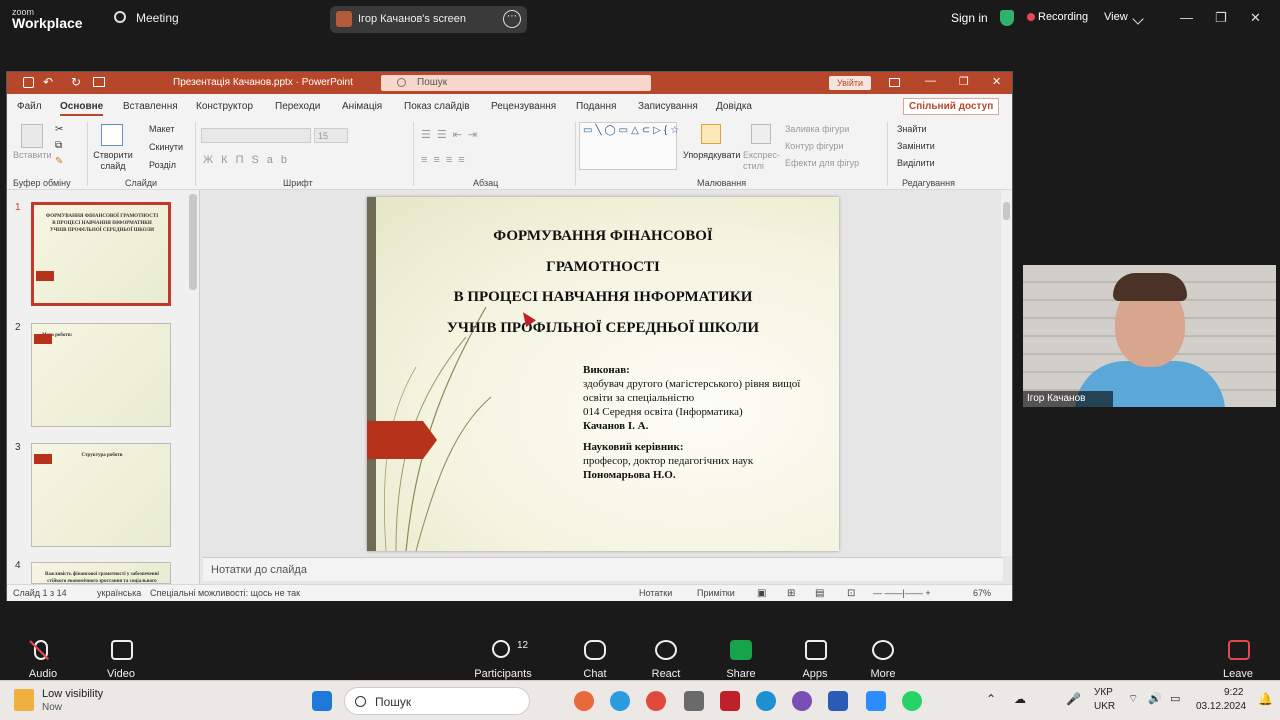 The width and height of the screenshot is (1280, 720). Describe the element at coordinates (655, 593) in the screenshot. I see `notes-toggle: Нотатки` at that location.